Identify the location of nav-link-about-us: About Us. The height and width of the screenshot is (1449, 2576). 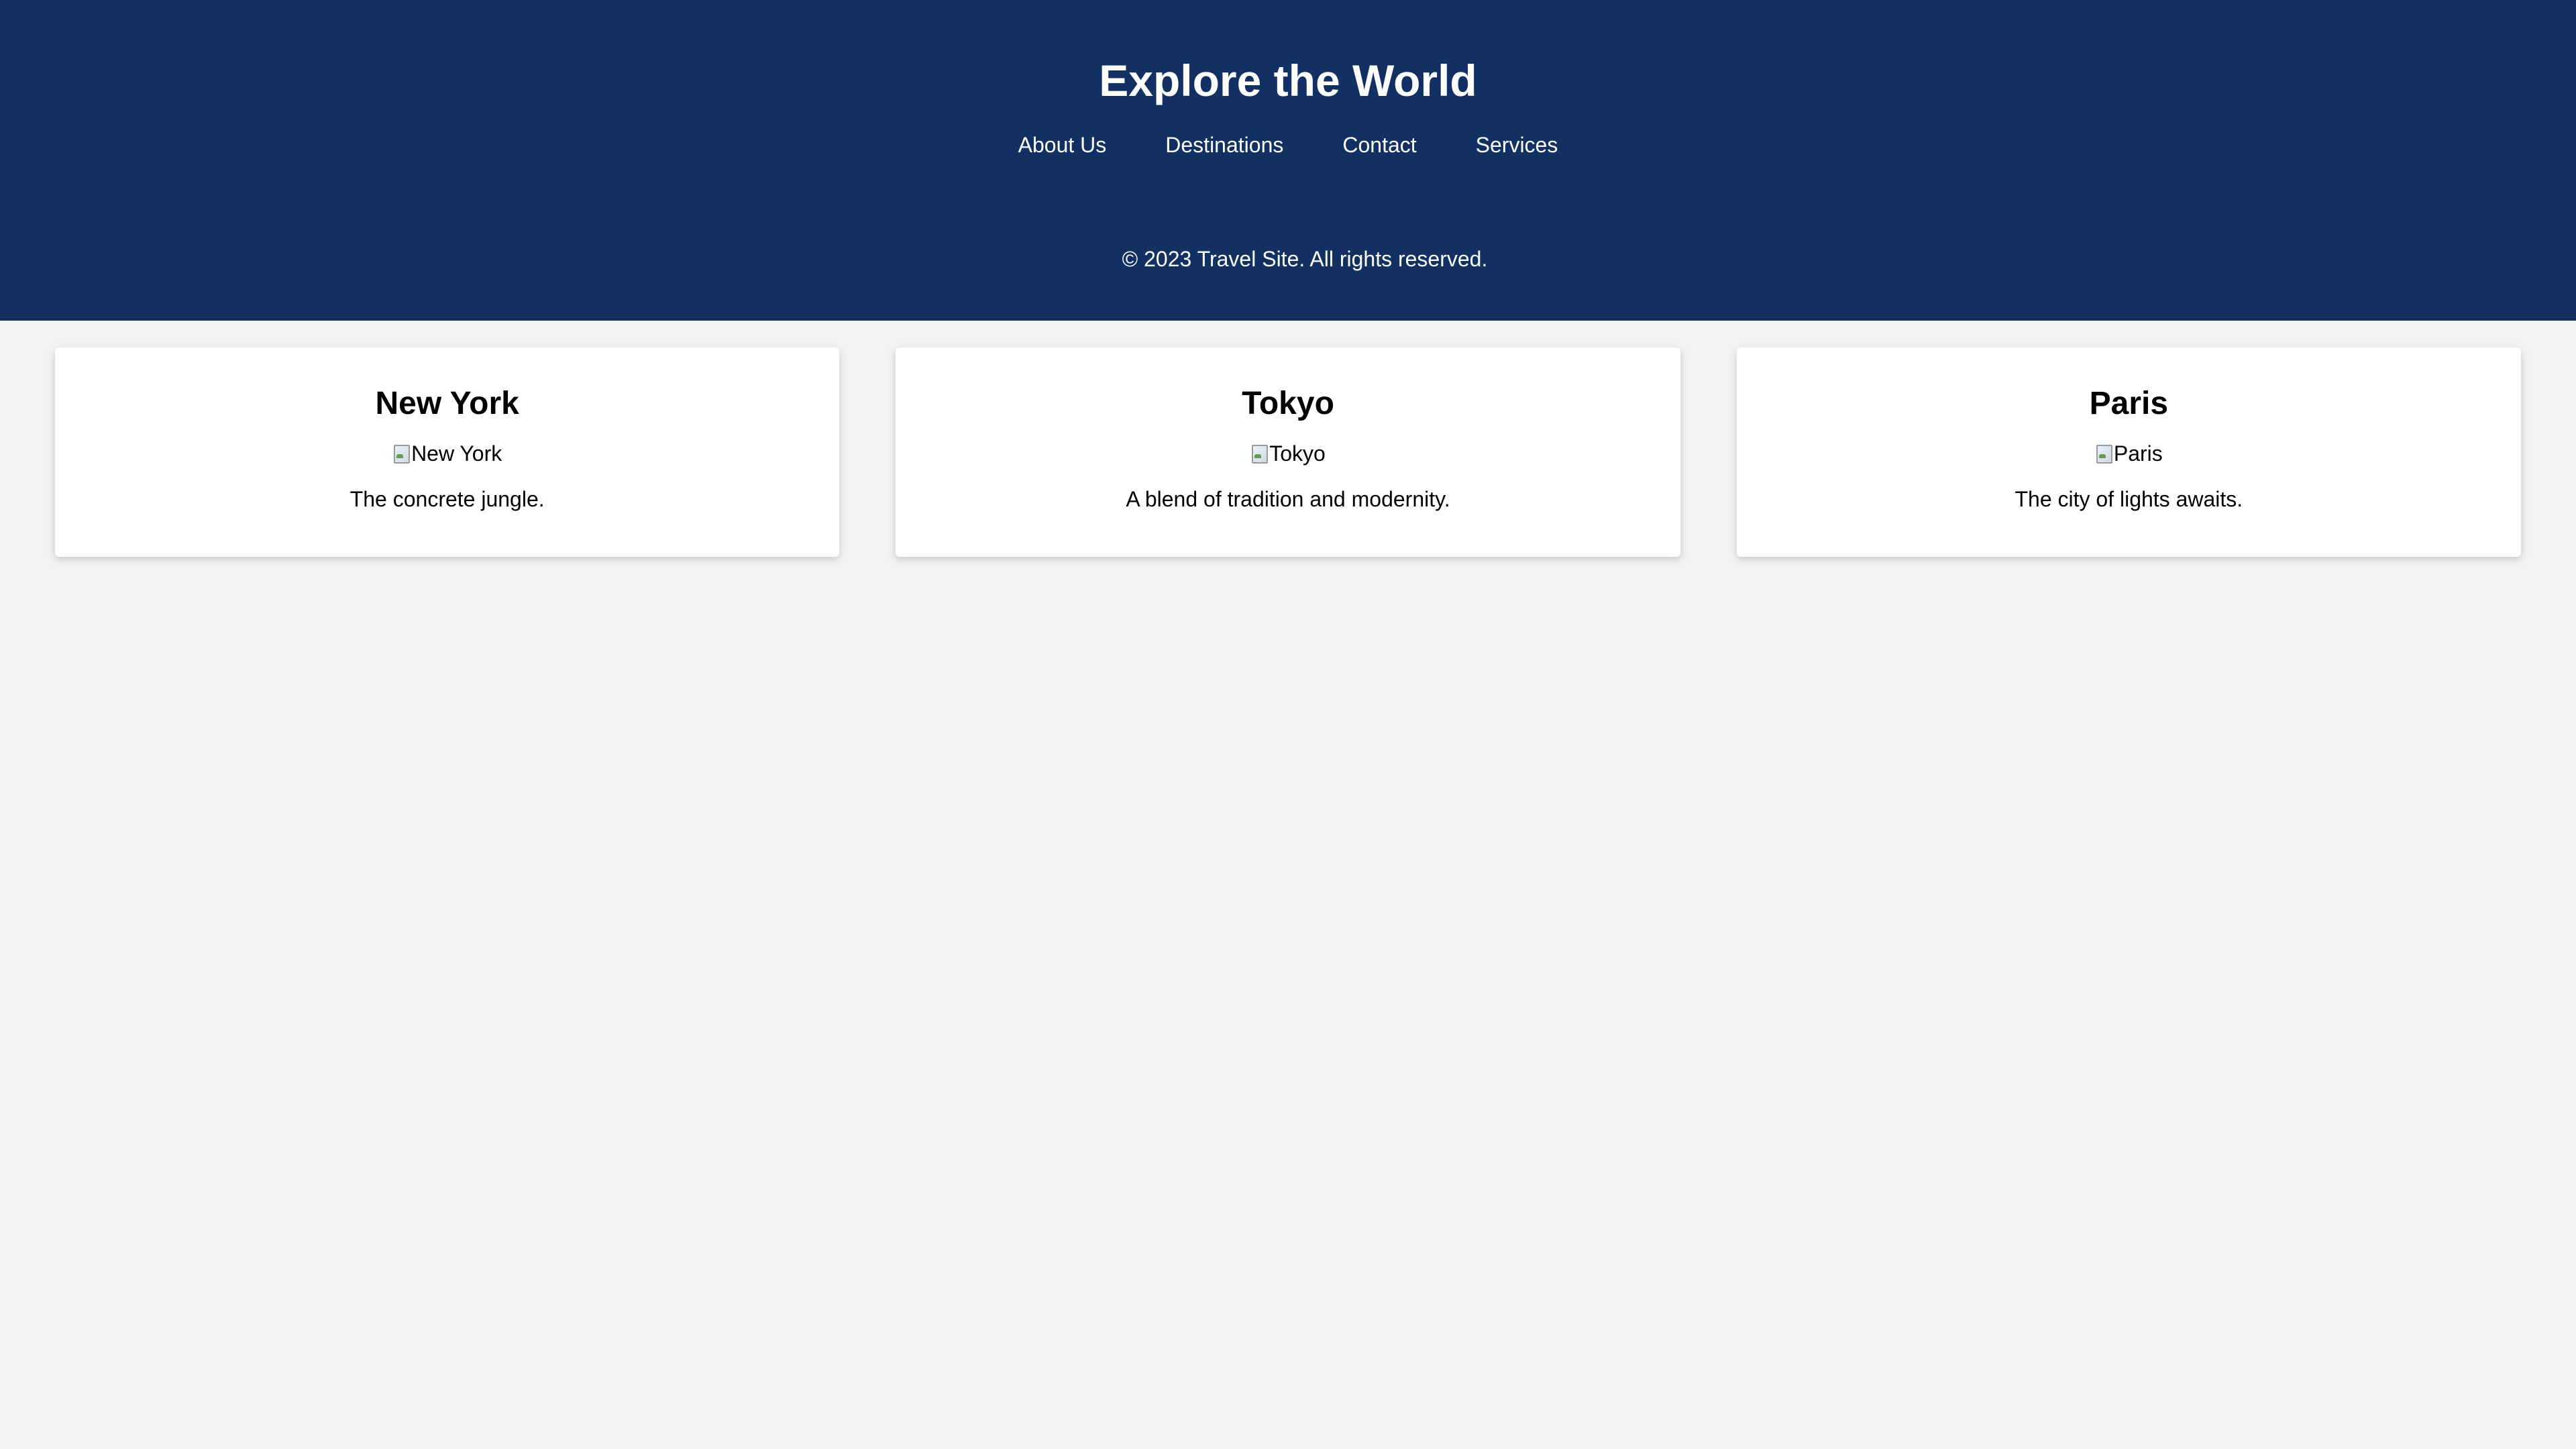
(1062, 144).